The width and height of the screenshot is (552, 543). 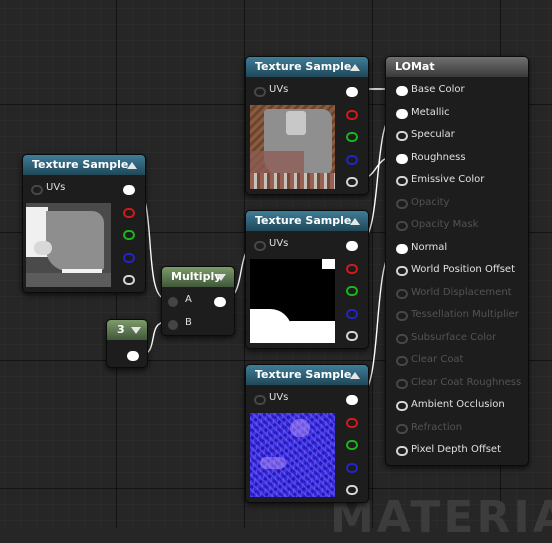 I want to click on texture-sample-node-4: Texture Sample UVs, so click(x=307, y=433).